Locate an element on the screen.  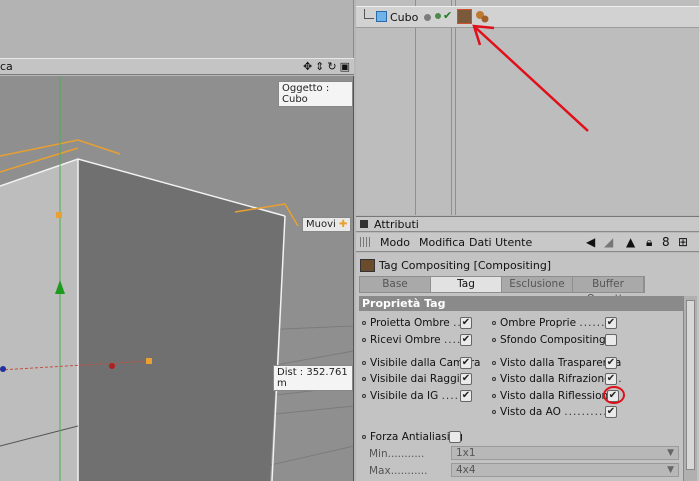
checkbox-sfondo-compositing: ✔ is located at coordinates (611, 340).